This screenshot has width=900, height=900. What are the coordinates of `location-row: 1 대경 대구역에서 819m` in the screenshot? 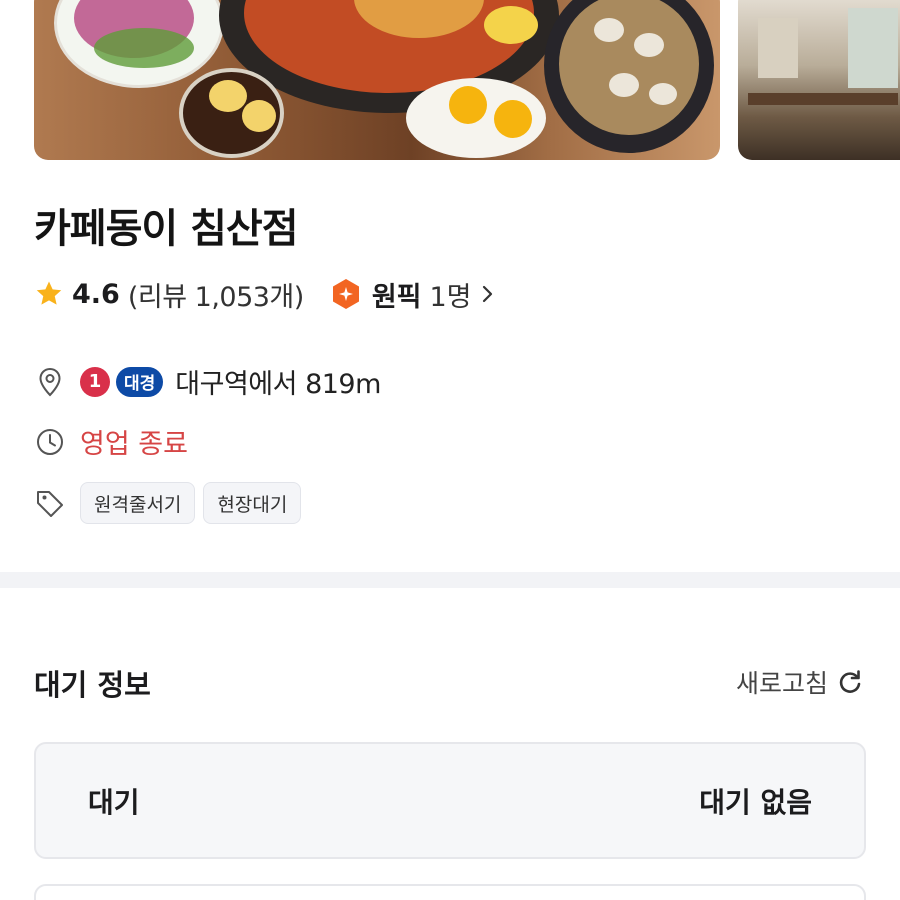 It's located at (207, 381).